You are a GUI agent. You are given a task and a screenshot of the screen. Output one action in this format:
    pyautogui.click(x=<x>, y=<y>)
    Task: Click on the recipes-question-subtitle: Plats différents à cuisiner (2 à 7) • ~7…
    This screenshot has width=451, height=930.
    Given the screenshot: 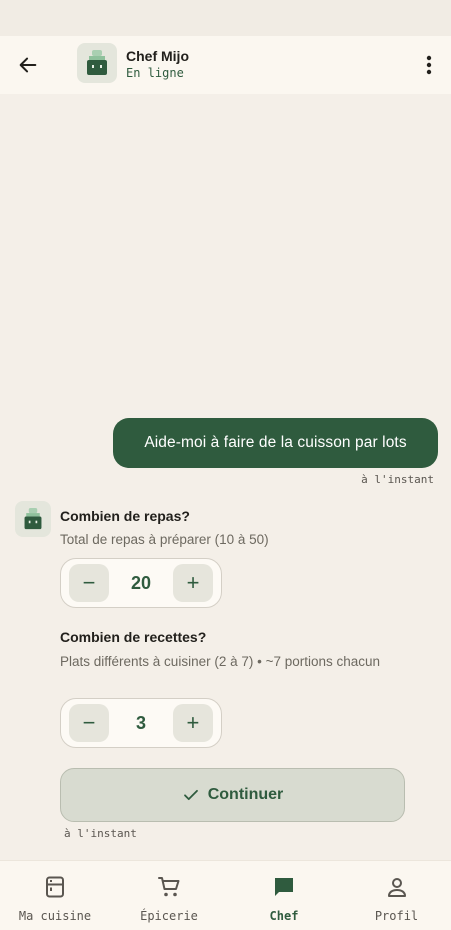 What is the action you would take?
    pyautogui.click(x=220, y=661)
    